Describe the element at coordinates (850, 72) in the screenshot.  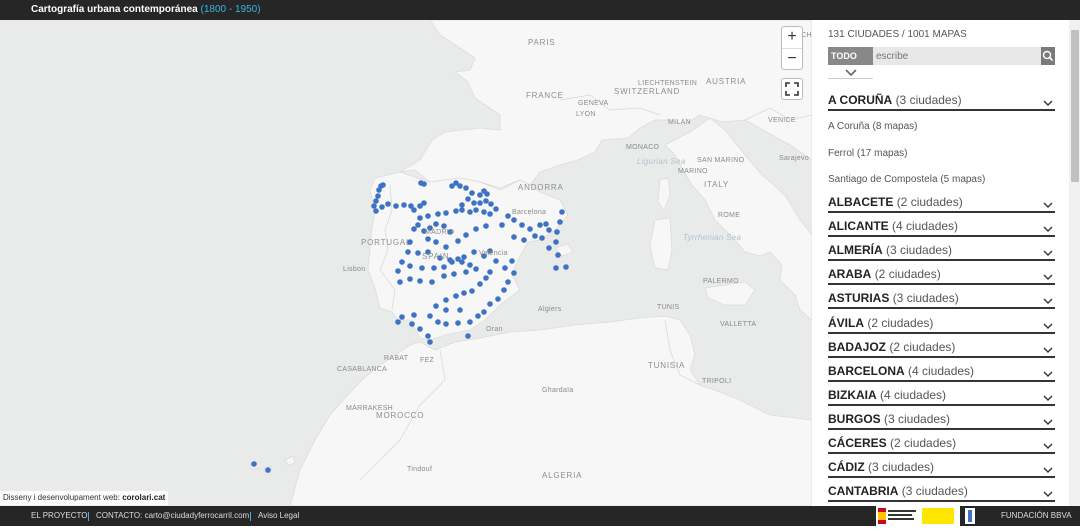
I see `filter-dropdown` at that location.